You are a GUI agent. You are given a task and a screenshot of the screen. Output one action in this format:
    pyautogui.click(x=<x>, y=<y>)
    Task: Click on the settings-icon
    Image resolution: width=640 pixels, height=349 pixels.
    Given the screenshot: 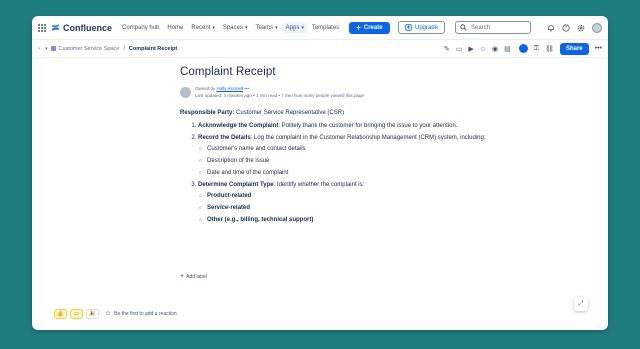 What is the action you would take?
    pyautogui.click(x=581, y=28)
    